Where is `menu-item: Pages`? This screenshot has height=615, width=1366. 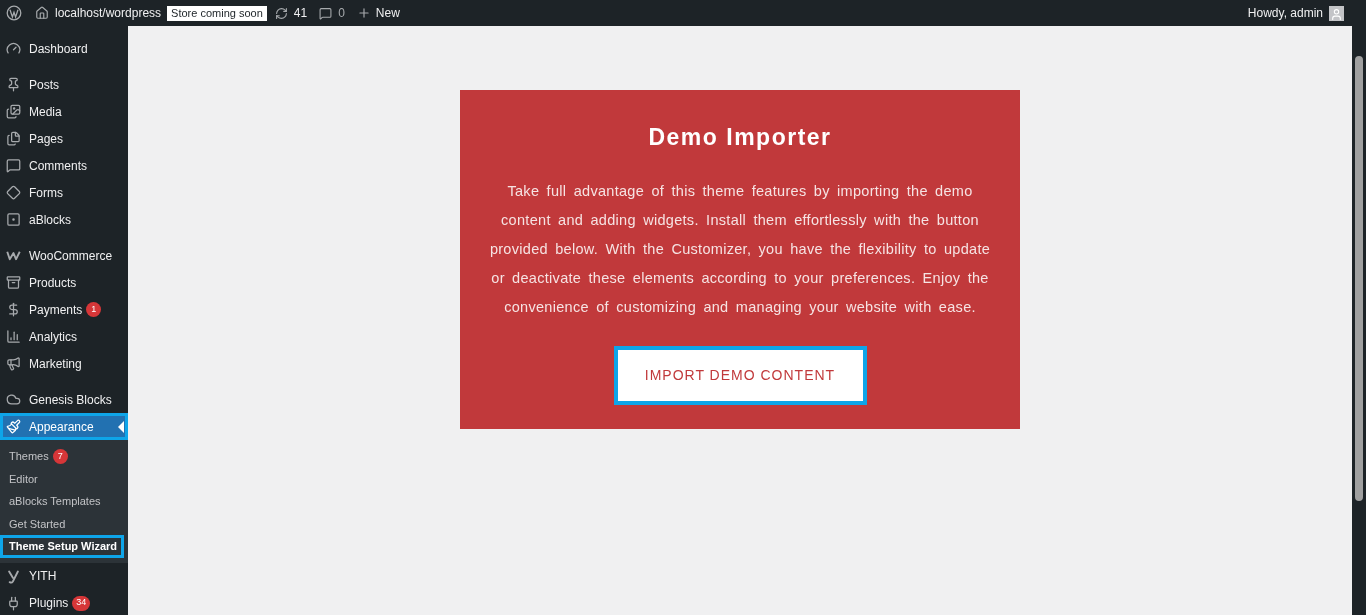
menu-item: Pages is located at coordinates (64, 138).